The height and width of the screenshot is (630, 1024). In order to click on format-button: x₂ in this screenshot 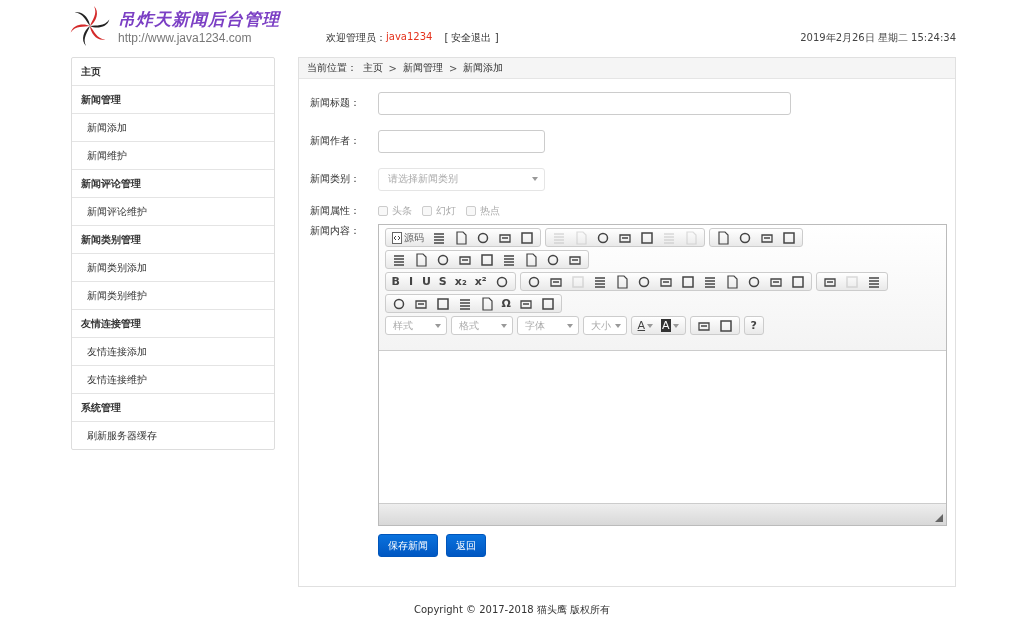, I will do `click(460, 281)`.